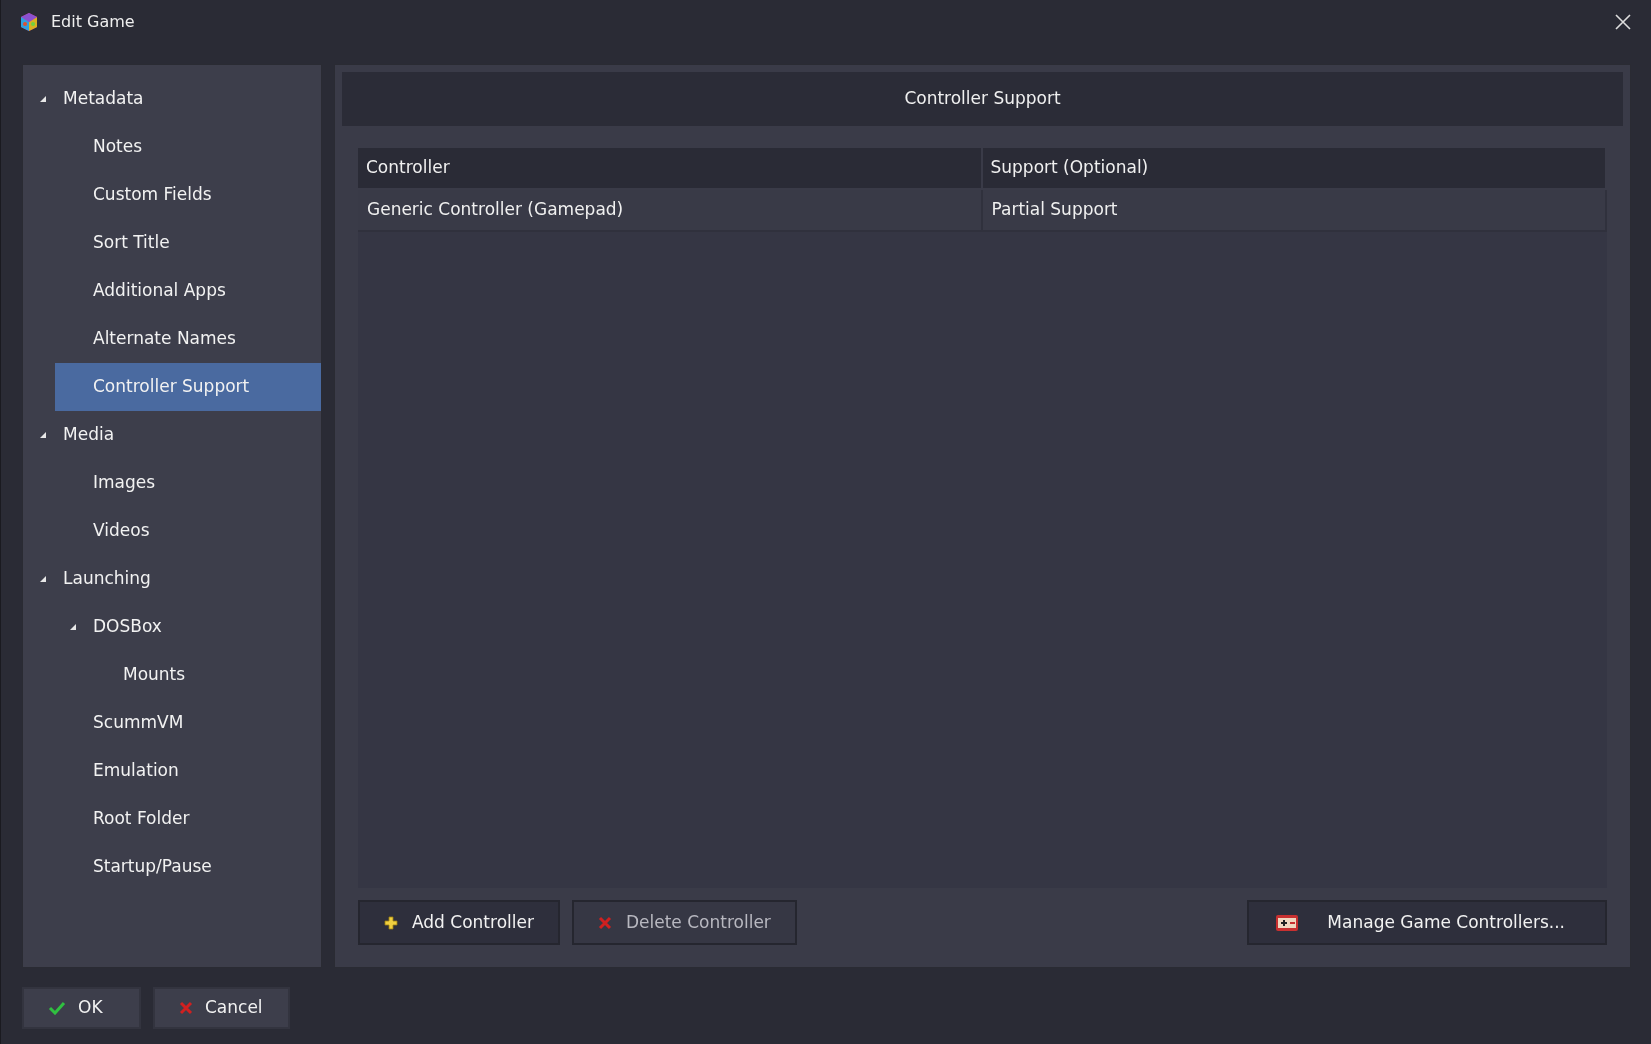 The height and width of the screenshot is (1044, 1651). What do you see at coordinates (188, 387) in the screenshot?
I see `tree-item: Controller Support` at bounding box center [188, 387].